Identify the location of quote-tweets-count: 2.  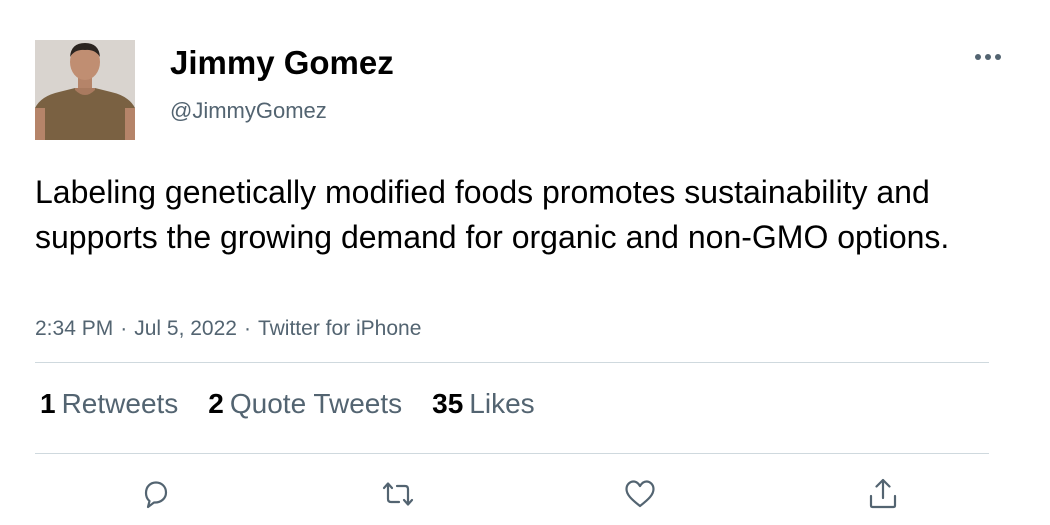
(216, 403).